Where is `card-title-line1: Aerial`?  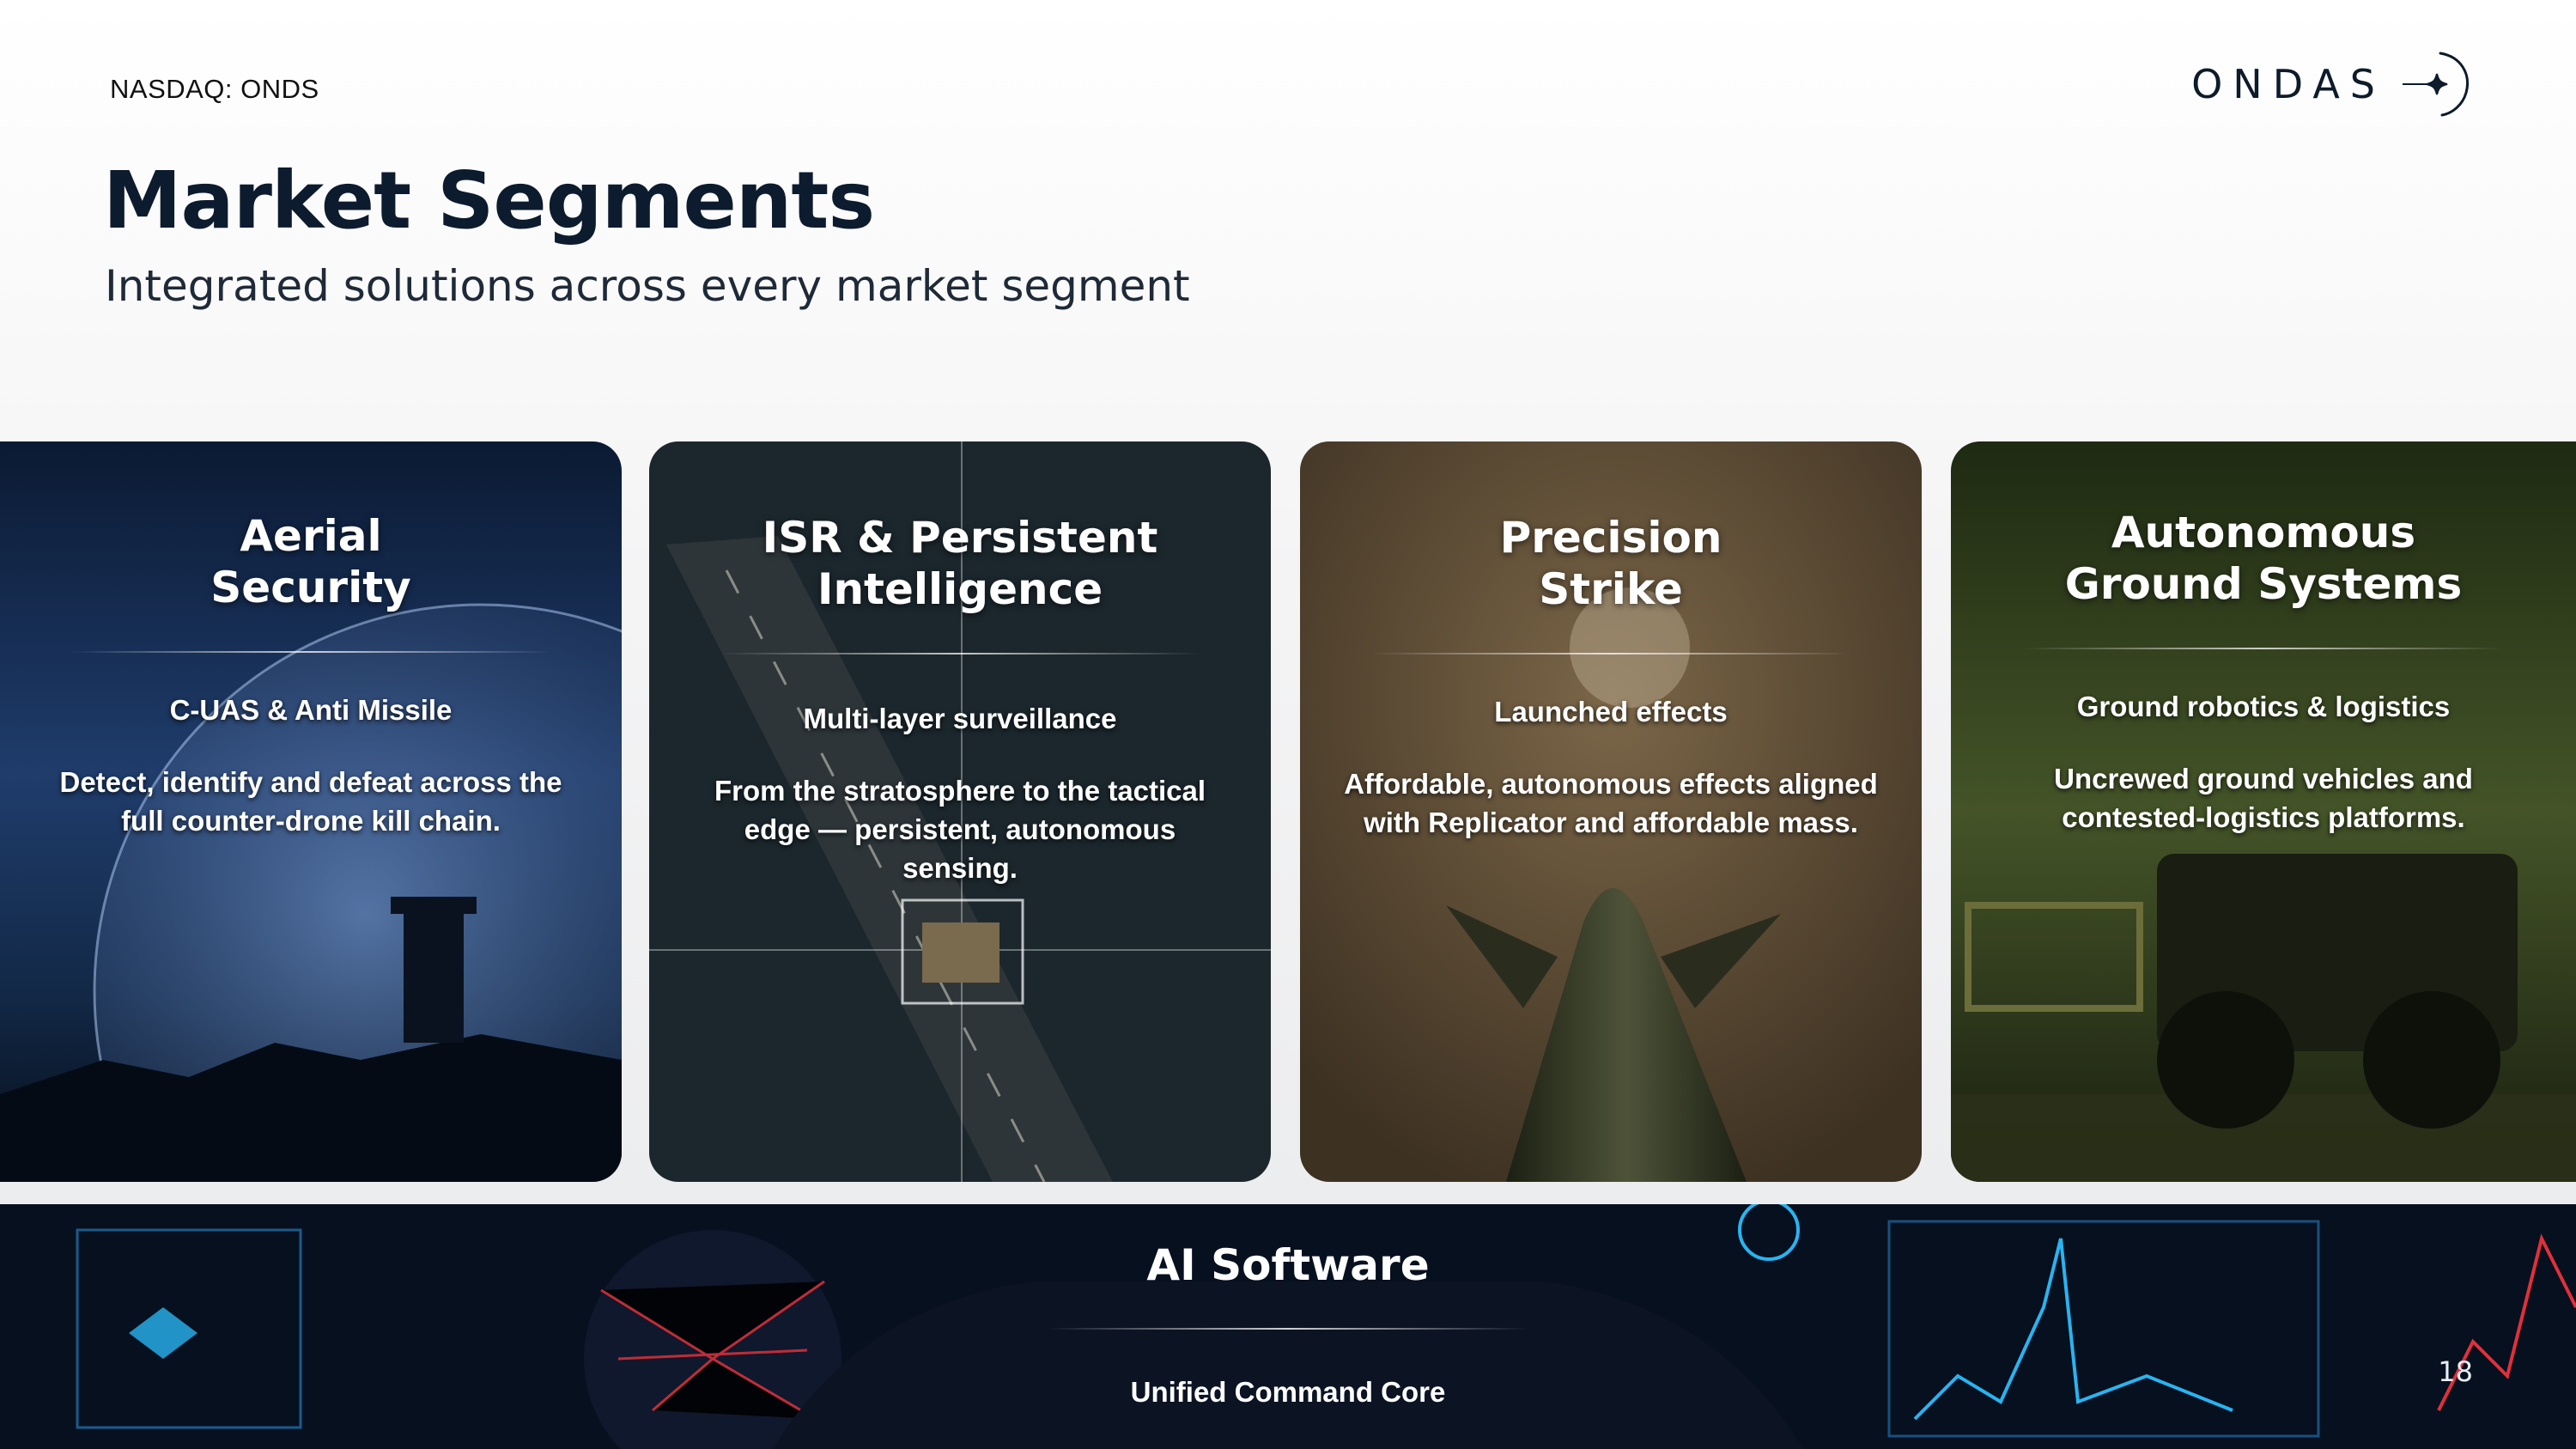
card-title-line1: Aerial is located at coordinates (311, 536).